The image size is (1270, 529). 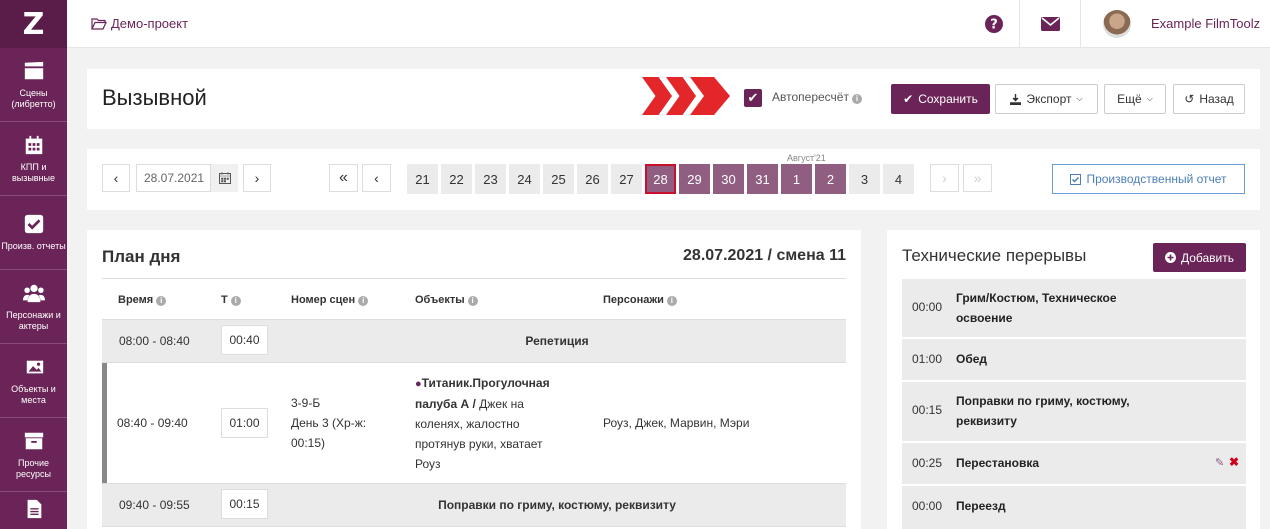 I want to click on save-button: ✔ Сохранить, so click(x=940, y=99).